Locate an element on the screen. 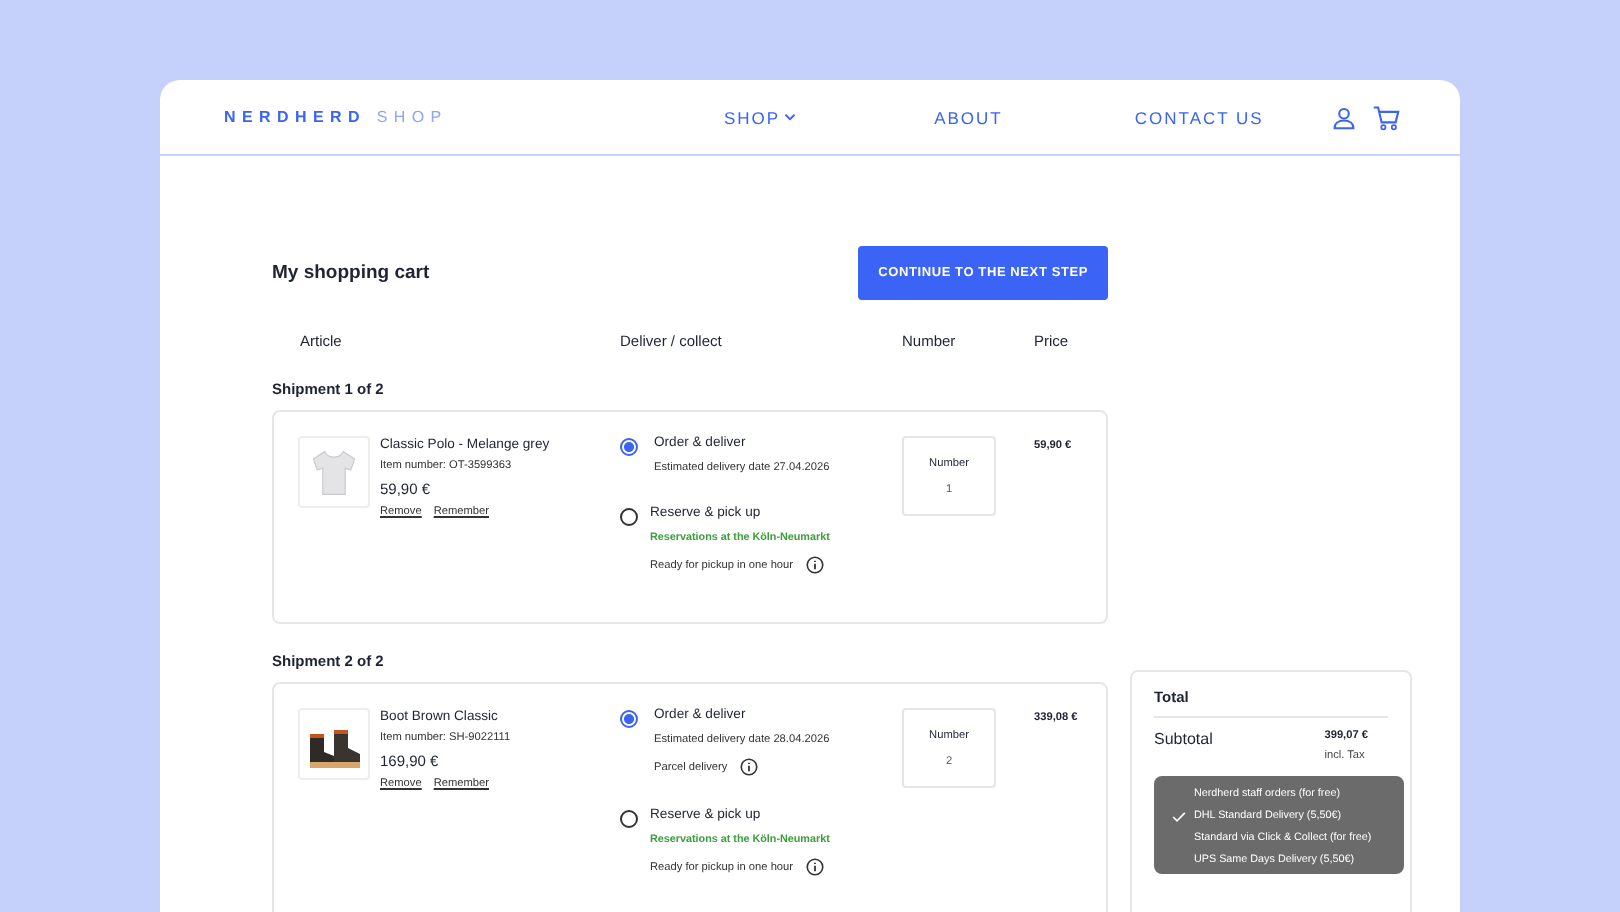 Image resolution: width=1620 pixels, height=912 pixels. subtotal-label: Subtotal is located at coordinates (1183, 741).